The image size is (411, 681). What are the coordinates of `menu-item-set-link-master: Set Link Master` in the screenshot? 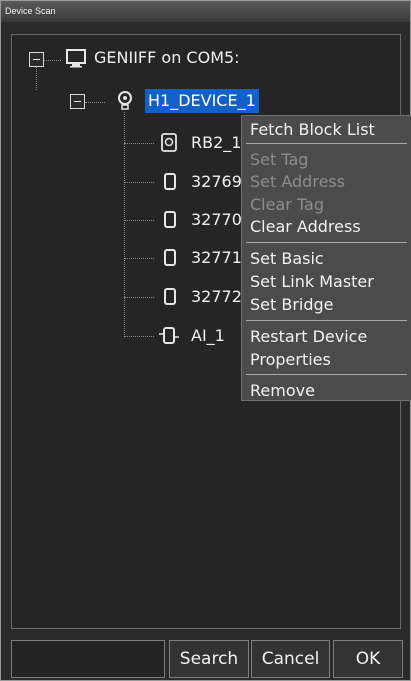 It's located at (326, 282).